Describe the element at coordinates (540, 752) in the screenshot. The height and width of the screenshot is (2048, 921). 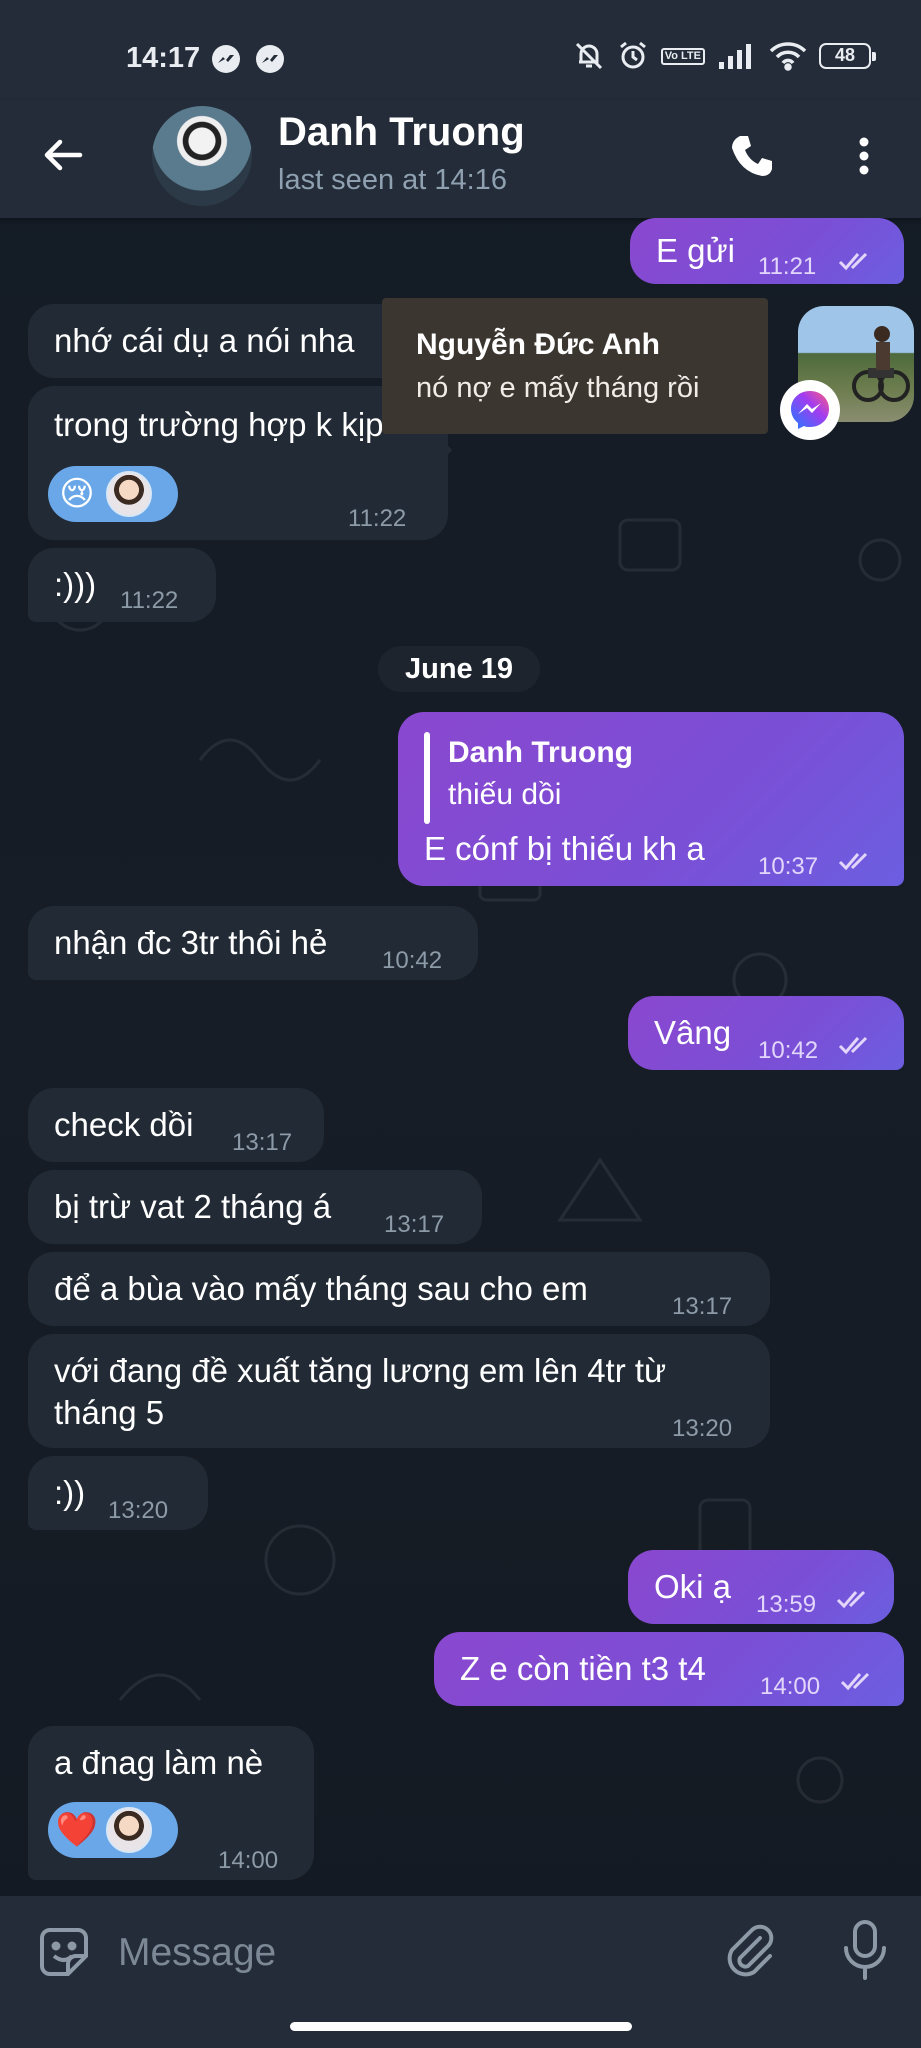
I see `reply-sender: Danh Truong` at that location.